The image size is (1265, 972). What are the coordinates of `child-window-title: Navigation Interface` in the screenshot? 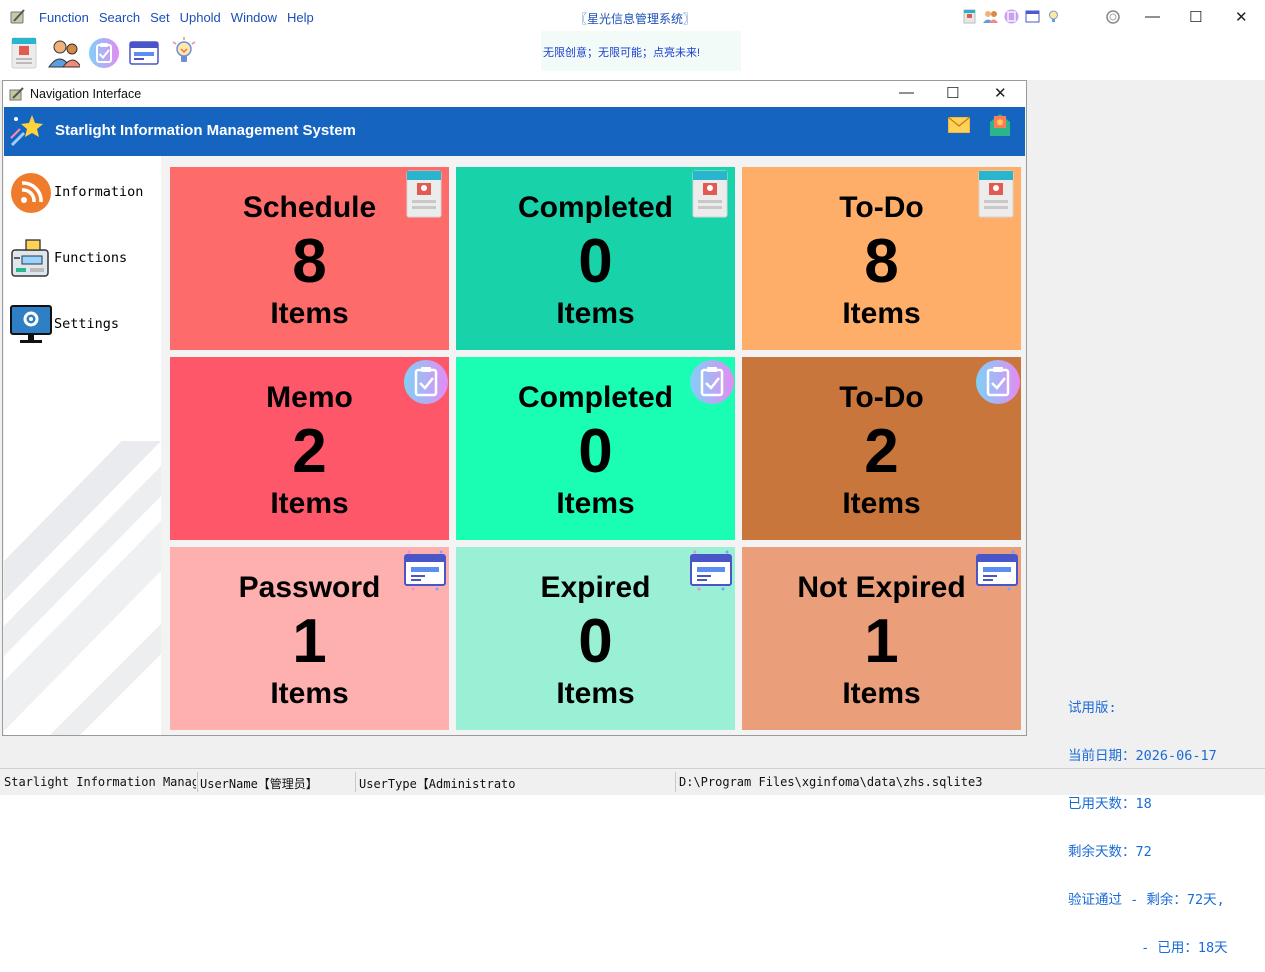 It's located at (86, 94).